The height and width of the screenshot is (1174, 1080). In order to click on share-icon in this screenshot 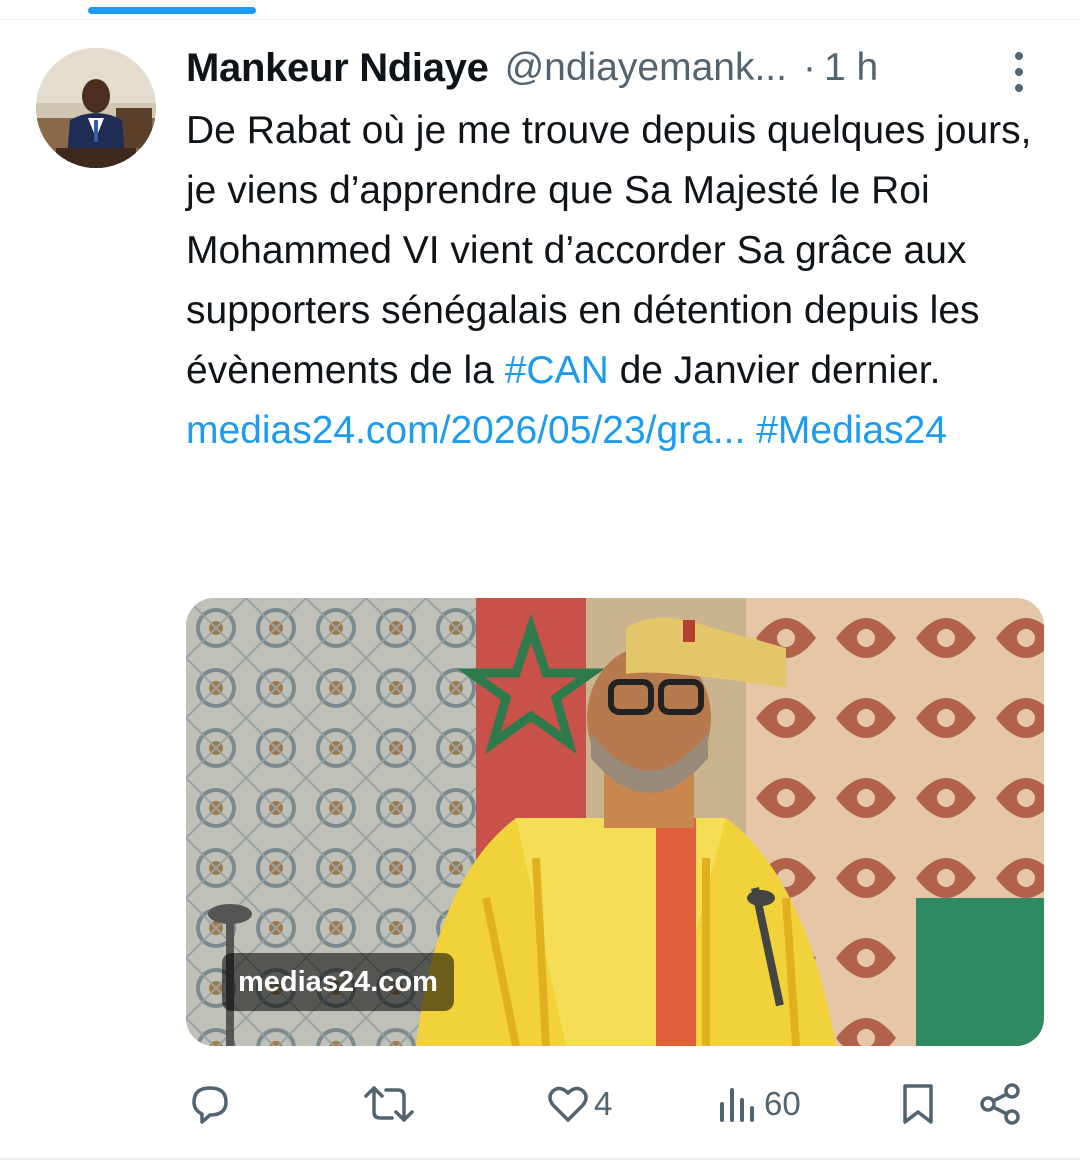, I will do `click(1000, 1104)`.